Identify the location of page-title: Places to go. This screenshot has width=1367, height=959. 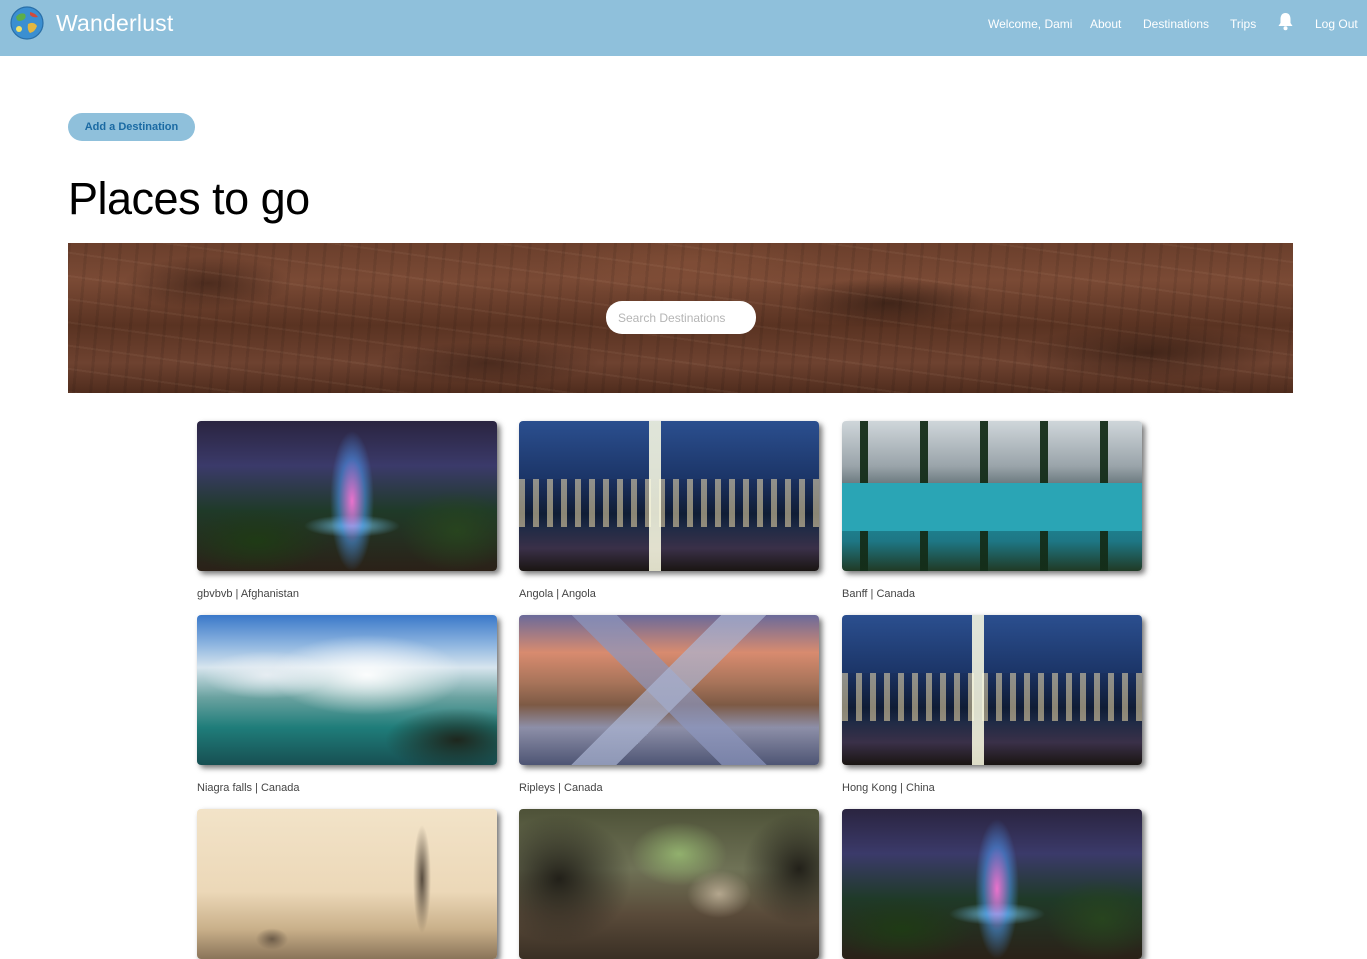
(189, 198).